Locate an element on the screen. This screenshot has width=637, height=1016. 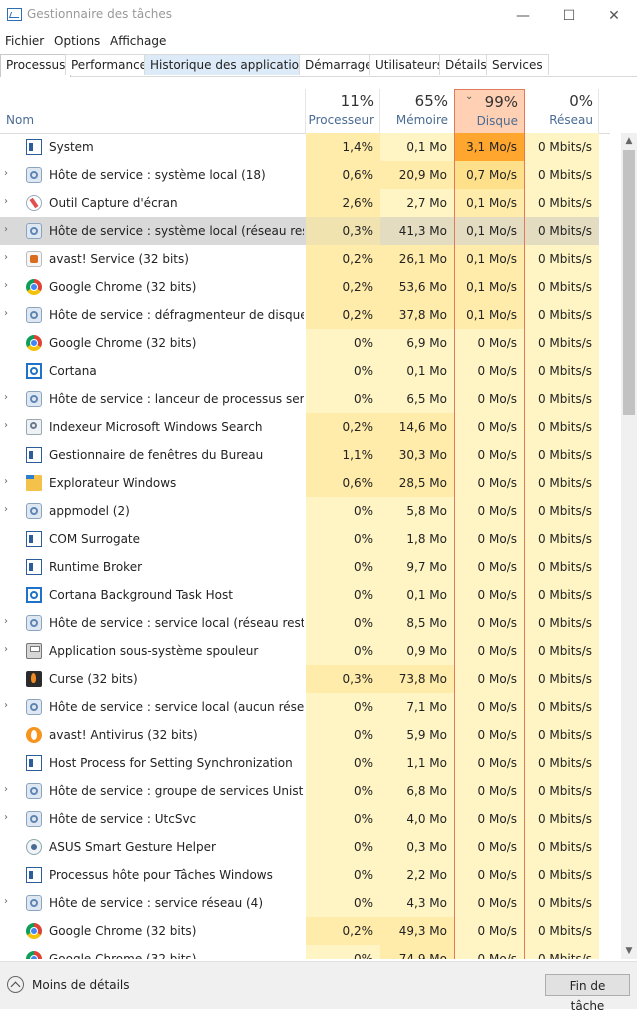
end-task-button: Fin de tâche is located at coordinates (587, 993).